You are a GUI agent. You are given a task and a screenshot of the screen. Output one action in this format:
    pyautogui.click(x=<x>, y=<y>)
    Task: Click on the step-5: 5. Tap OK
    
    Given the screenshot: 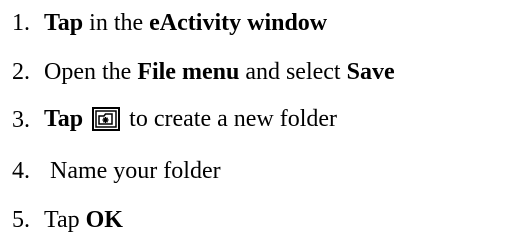 What is the action you would take?
    pyautogui.click(x=61, y=220)
    